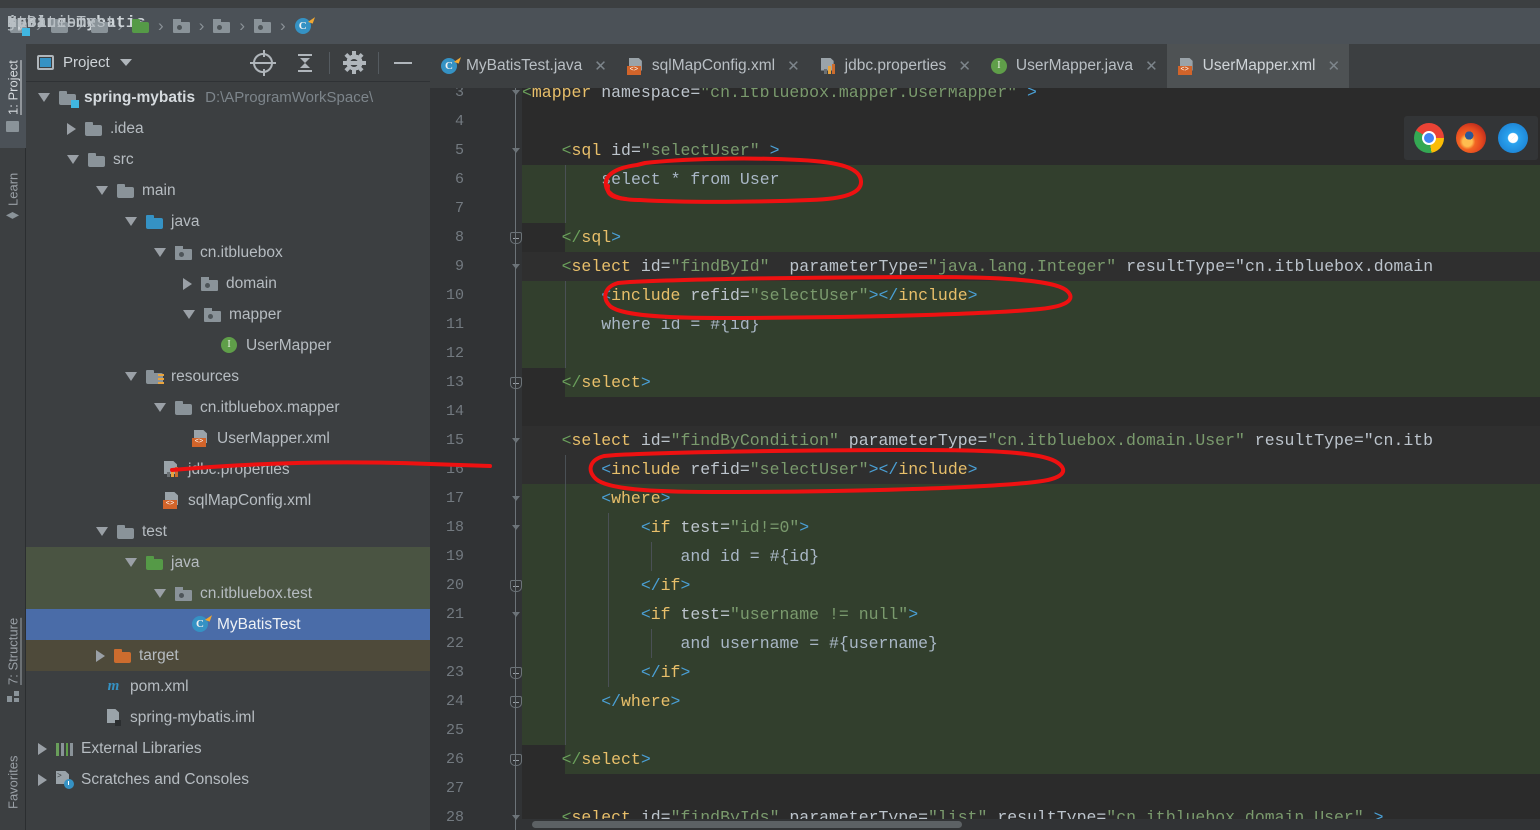 The height and width of the screenshot is (830, 1540). Describe the element at coordinates (13, 96) in the screenshot. I see `sidebar-item-project: 1: Project` at that location.